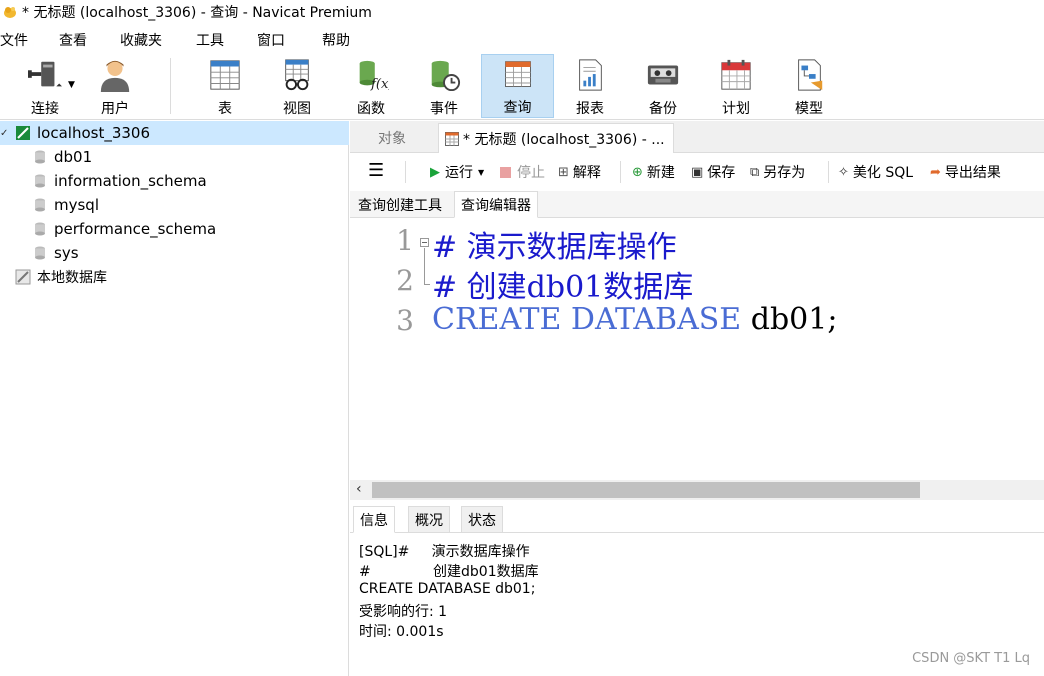 Image resolution: width=1044 pixels, height=676 pixels. Describe the element at coordinates (45, 74) in the screenshot. I see `connection-icon` at that location.